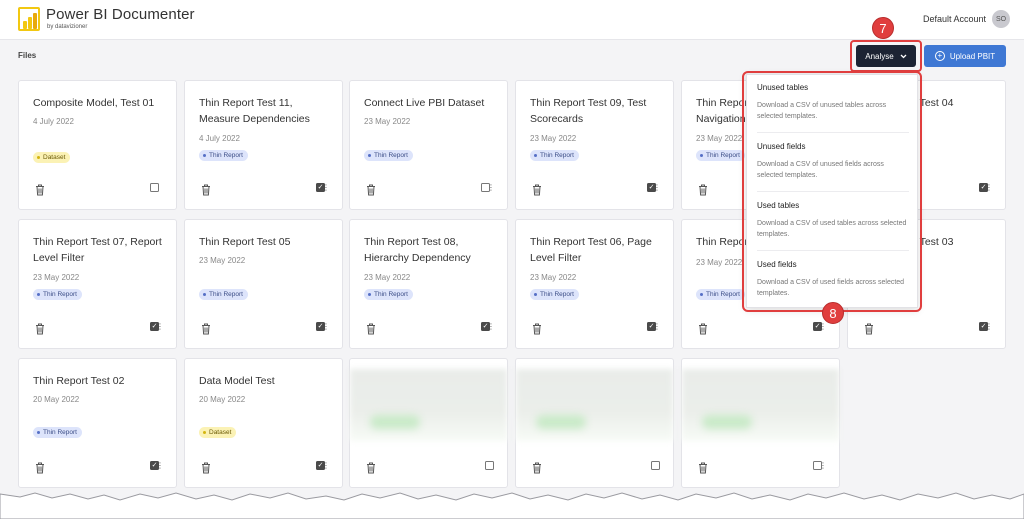  What do you see at coordinates (99, 381) in the screenshot?
I see `card-title: Thin Report Test 02` at bounding box center [99, 381].